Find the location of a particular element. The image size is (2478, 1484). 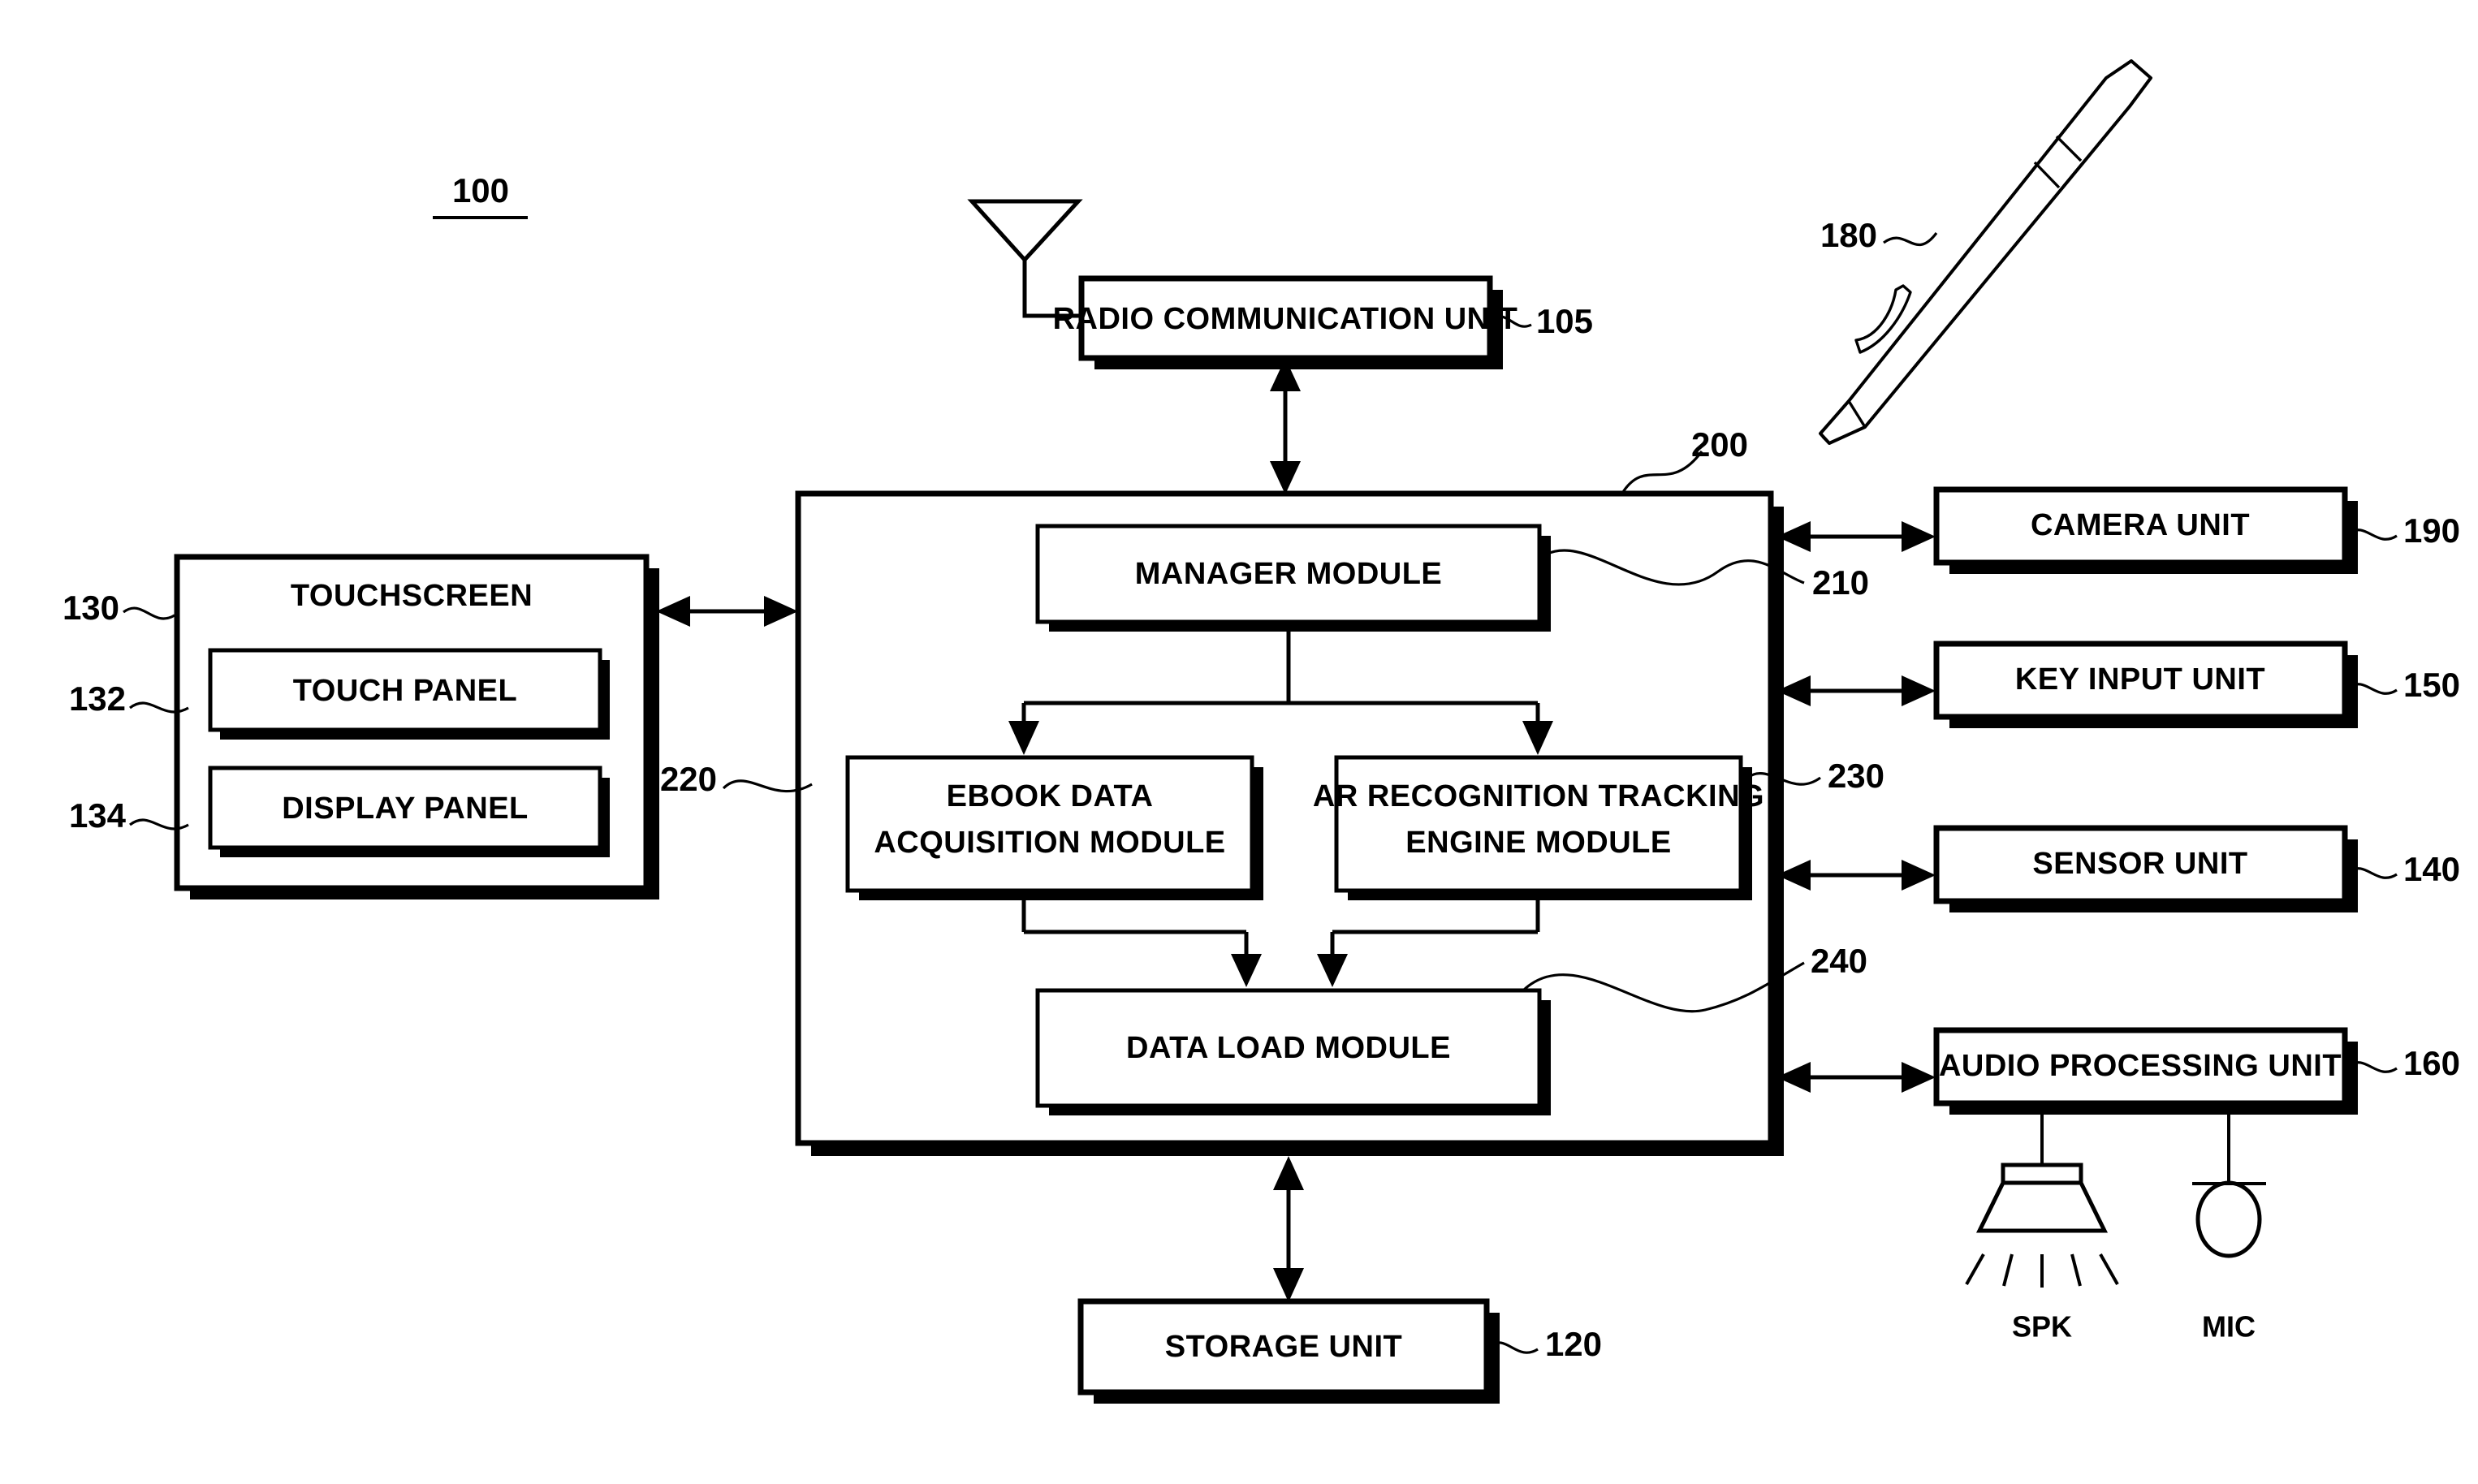

data-load-module-label: DATA LOAD MODULE is located at coordinates (1288, 1048).